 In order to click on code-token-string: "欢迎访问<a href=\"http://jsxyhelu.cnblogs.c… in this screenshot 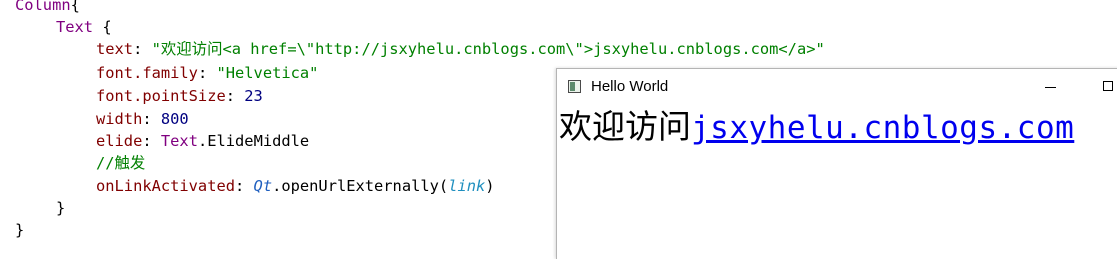, I will do `click(488, 49)`.